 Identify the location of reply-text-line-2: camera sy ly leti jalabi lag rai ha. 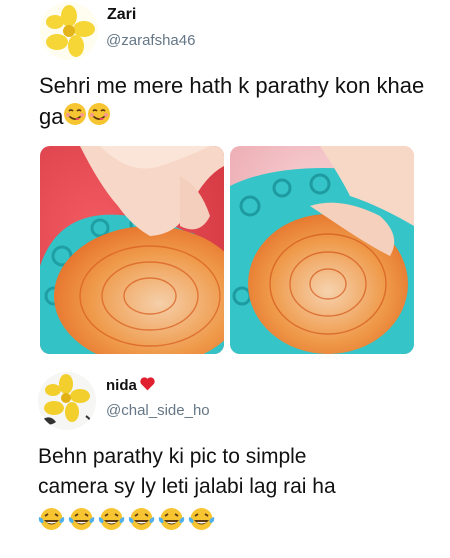
(187, 486).